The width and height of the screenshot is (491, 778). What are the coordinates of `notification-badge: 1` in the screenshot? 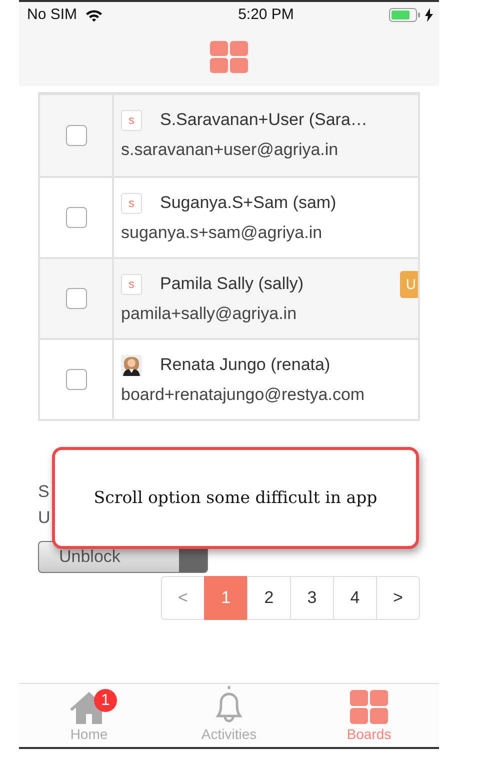 It's located at (105, 700).